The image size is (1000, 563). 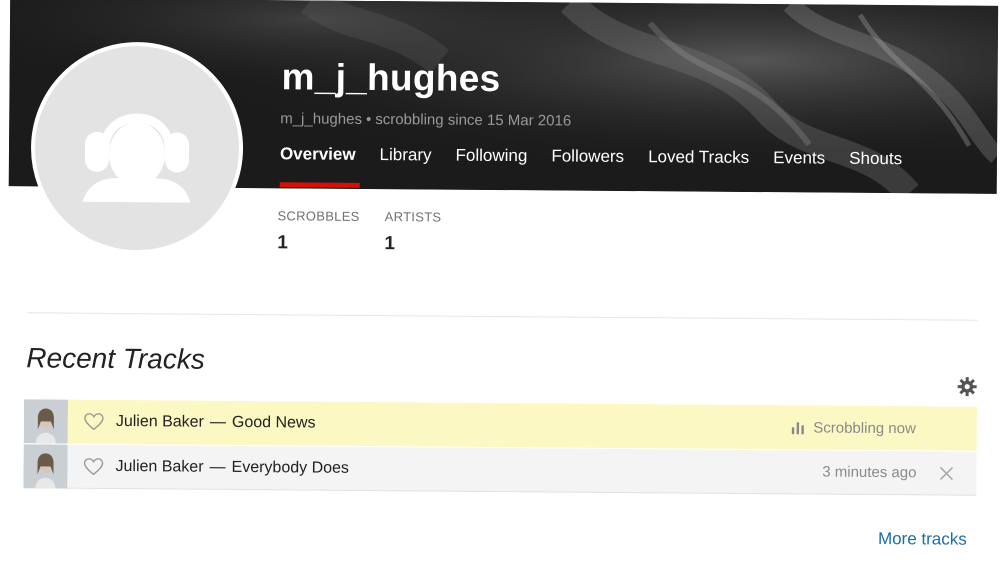 What do you see at coordinates (798, 428) in the screenshot?
I see `bars-icon` at bounding box center [798, 428].